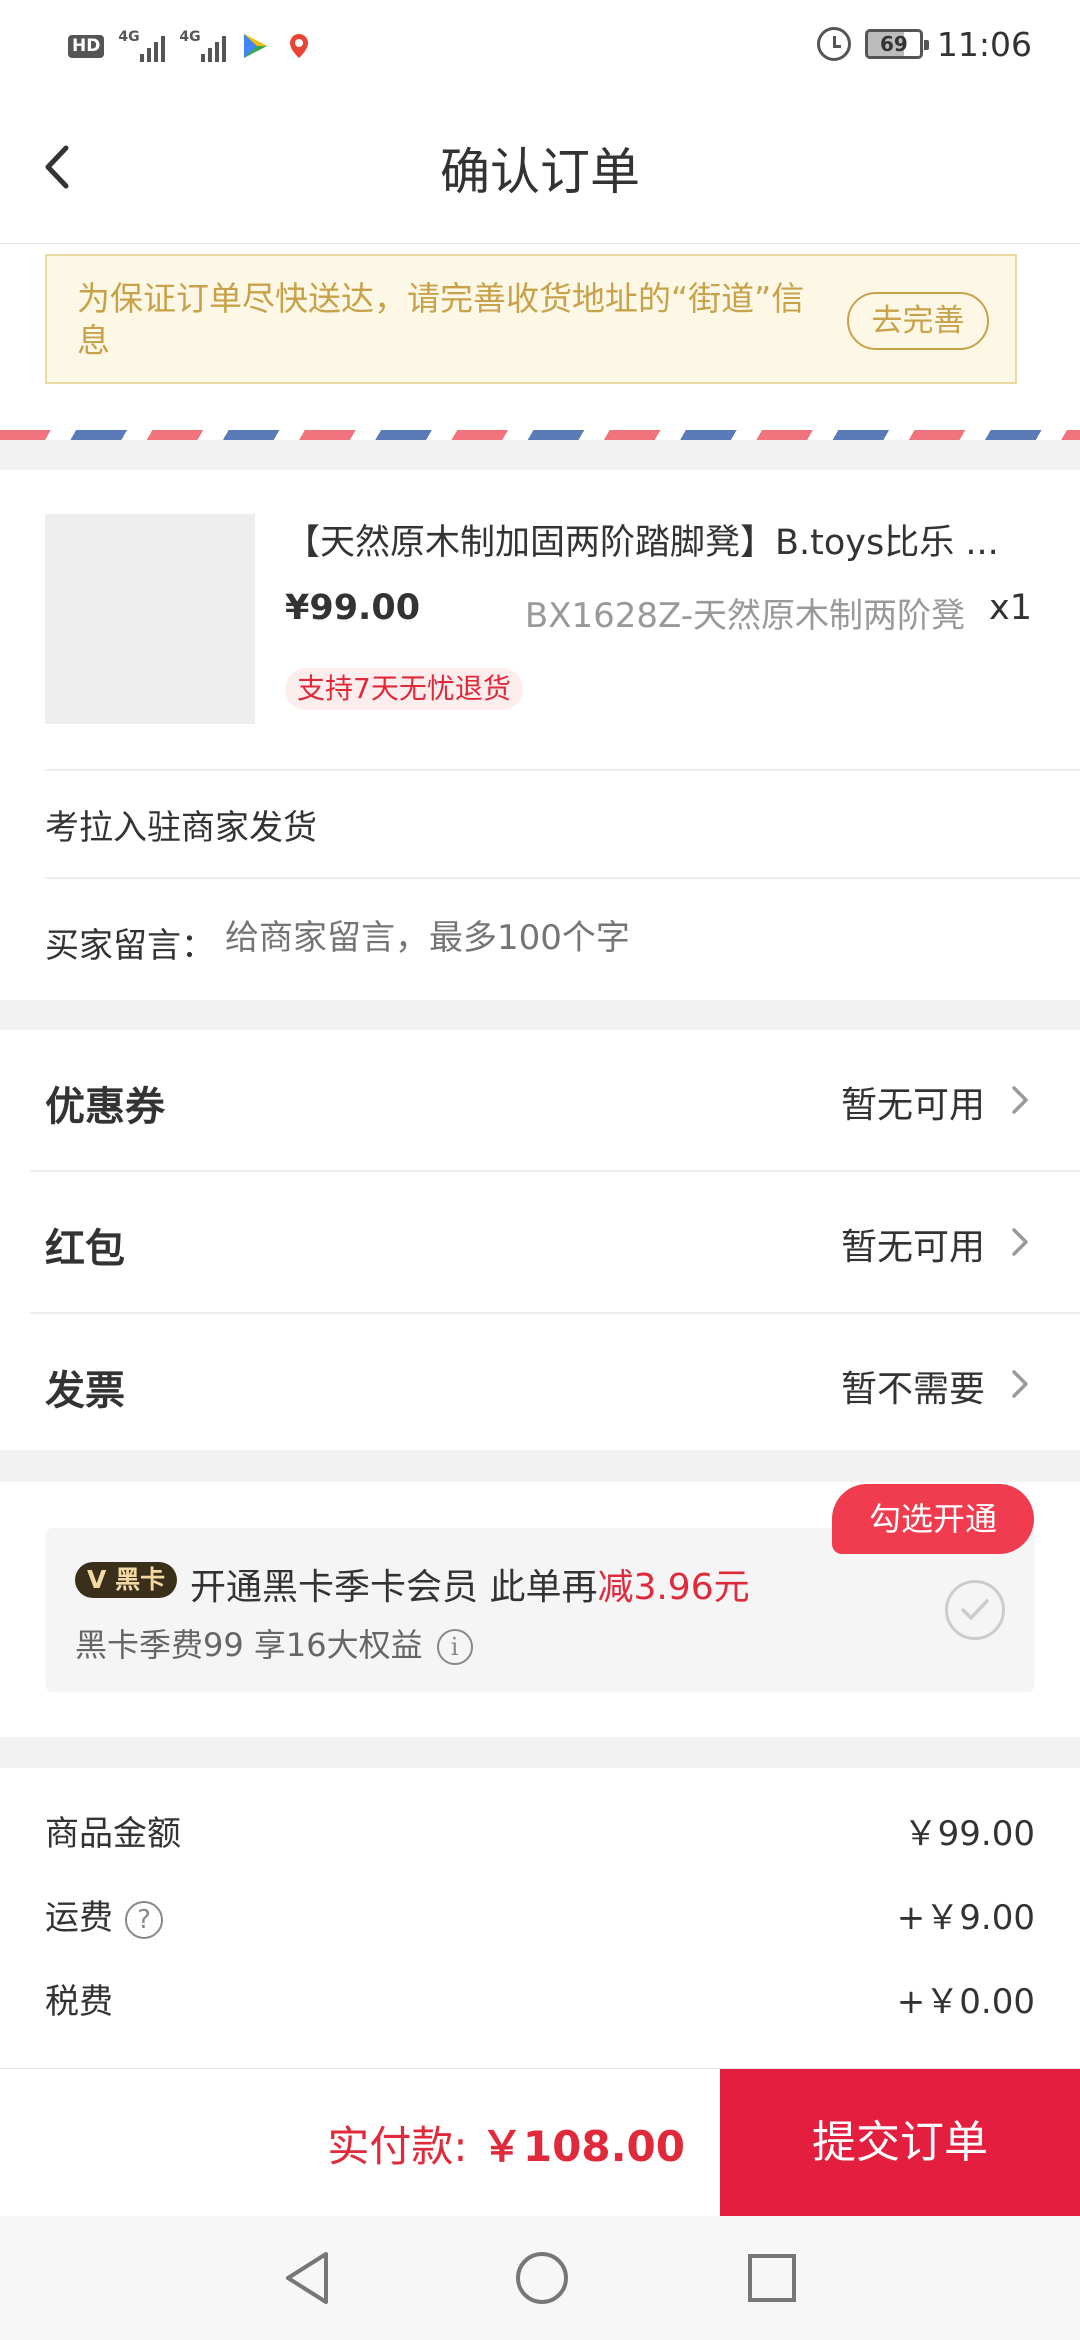 This screenshot has height=2340, width=1080. I want to click on address-notice-section: 为保证订单尽快送达，请完善收货地址的“街道”信息 去完善, so click(540, 342).